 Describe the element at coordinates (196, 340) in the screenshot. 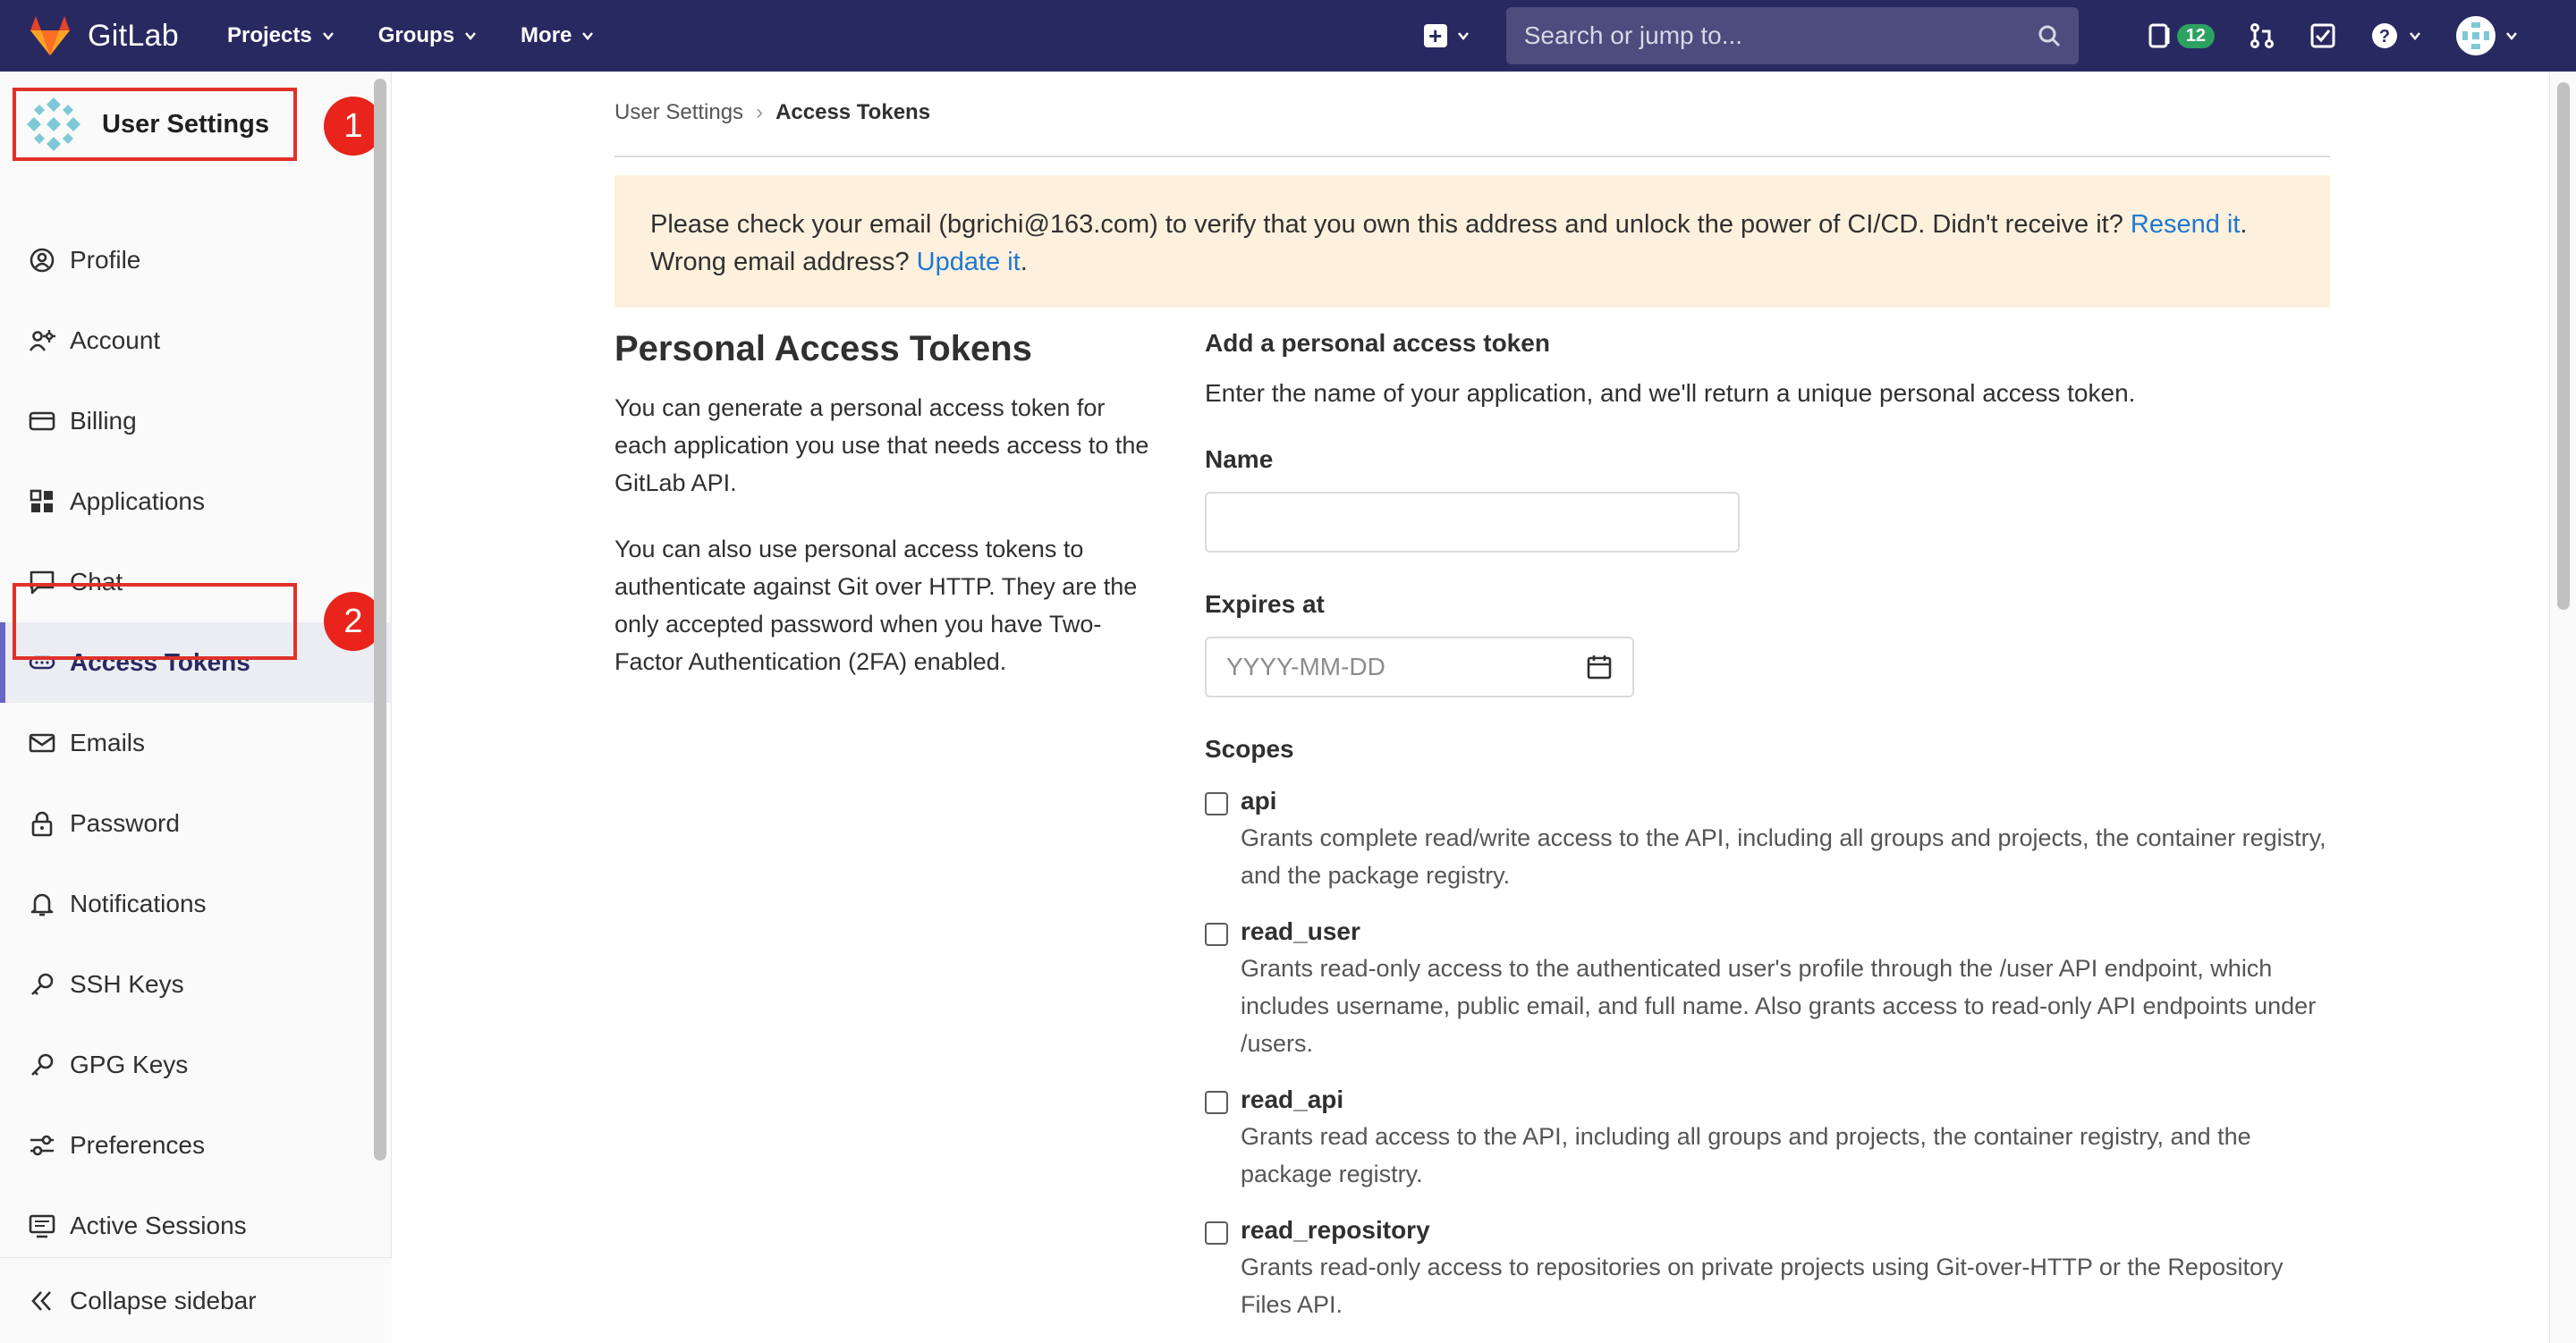

I see `sidebar-item-account: Account` at that location.